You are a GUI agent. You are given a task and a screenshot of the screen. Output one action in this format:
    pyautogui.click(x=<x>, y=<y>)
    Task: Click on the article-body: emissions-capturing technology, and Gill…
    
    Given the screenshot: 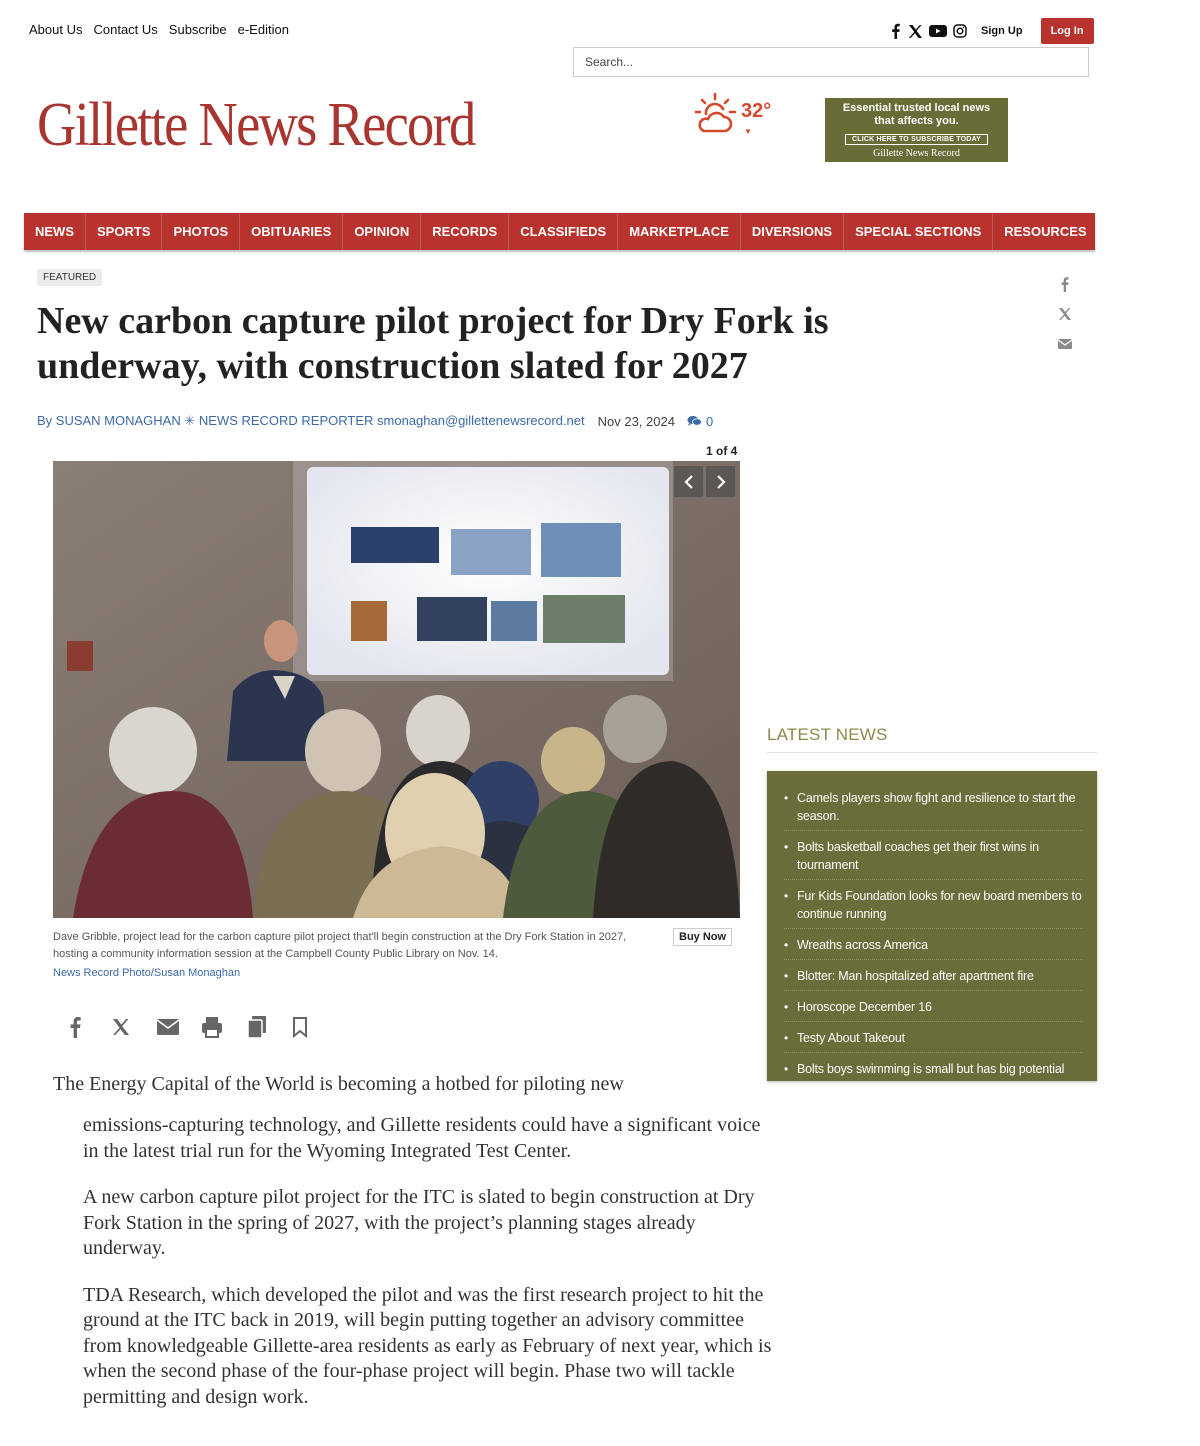 What is the action you would take?
    pyautogui.click(x=430, y=1272)
    